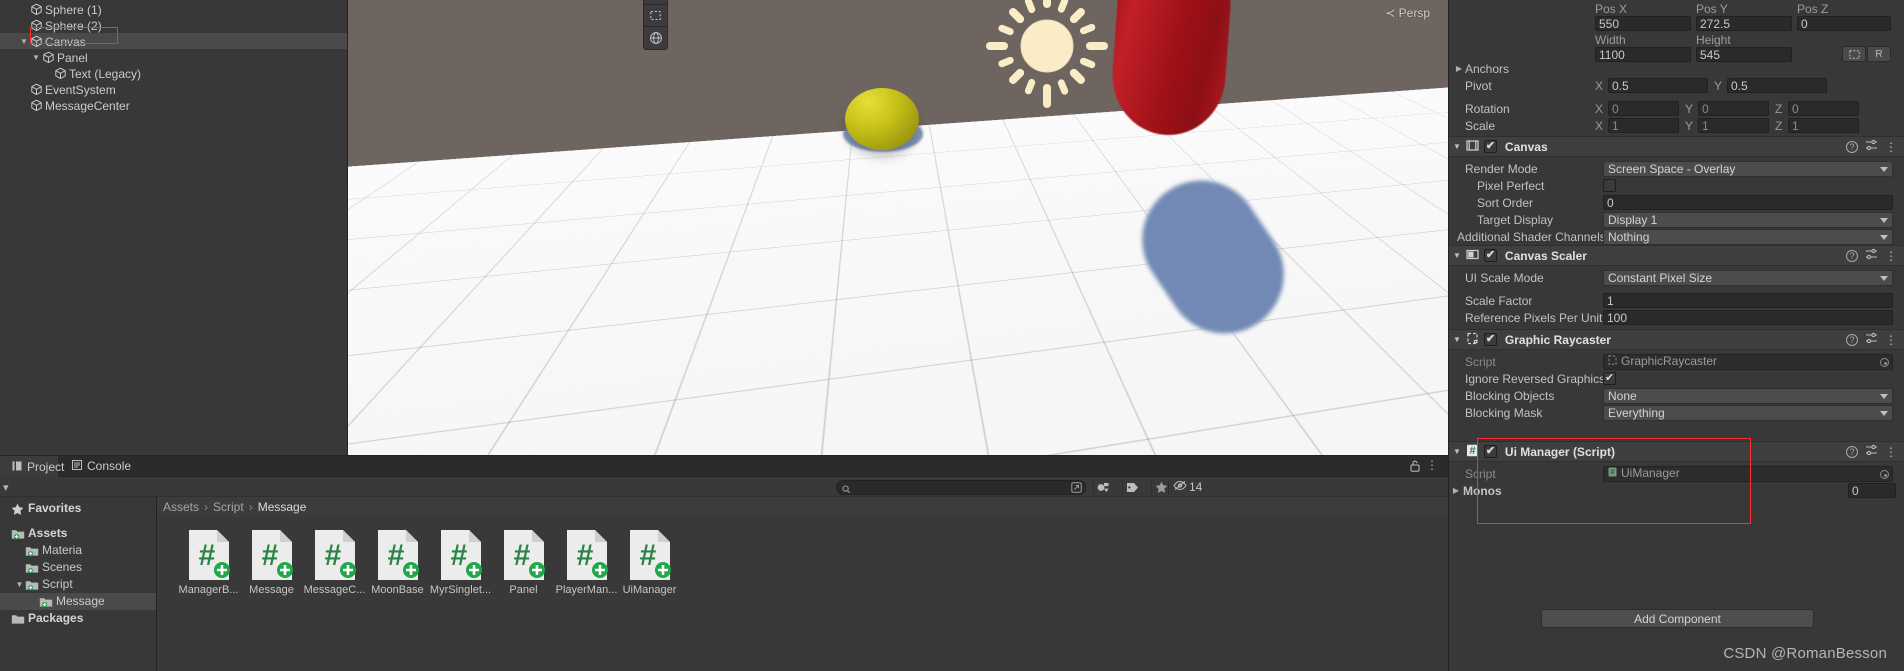 The width and height of the screenshot is (1904, 671). What do you see at coordinates (1676, 339) in the screenshot?
I see `graphic-raycaster-header: ▼ Graphic Raycaster ? ⋮` at bounding box center [1676, 339].